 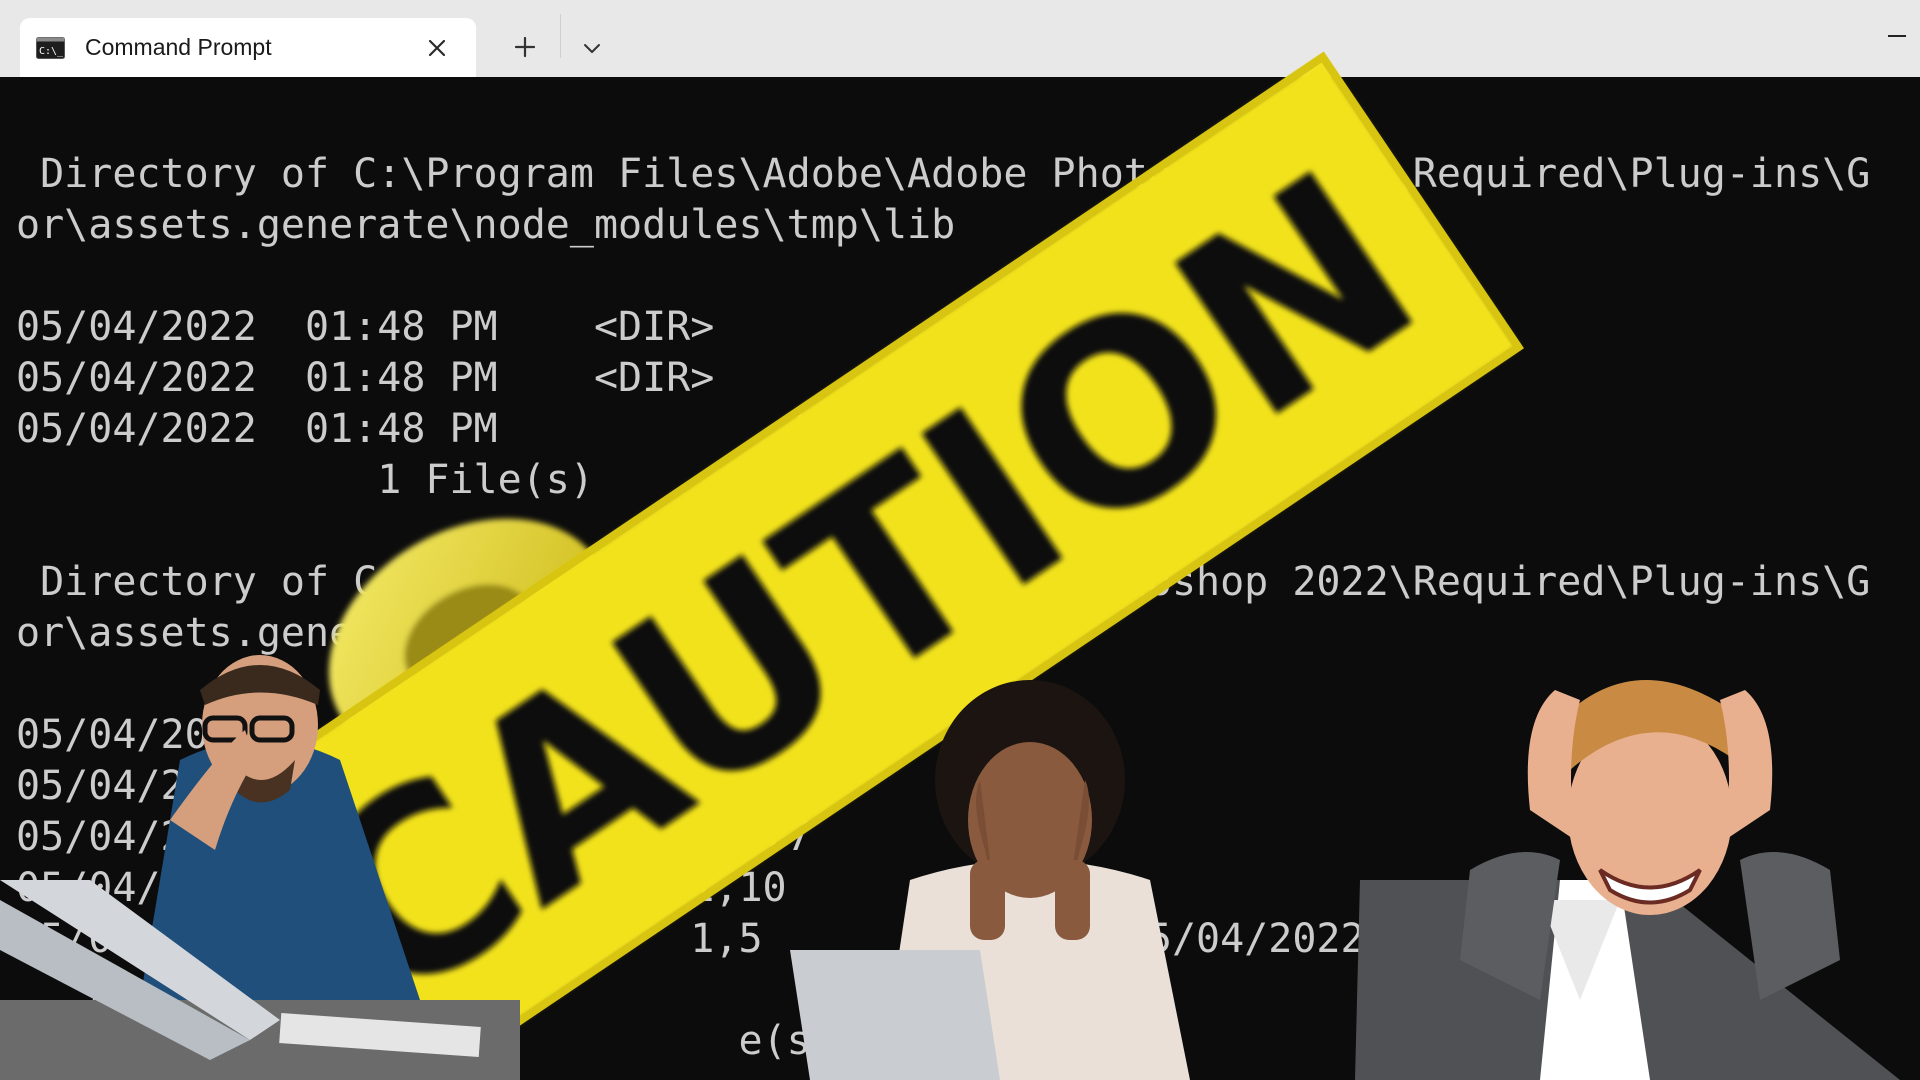 I want to click on frustrated-woman-image, so click(x=1627, y=880).